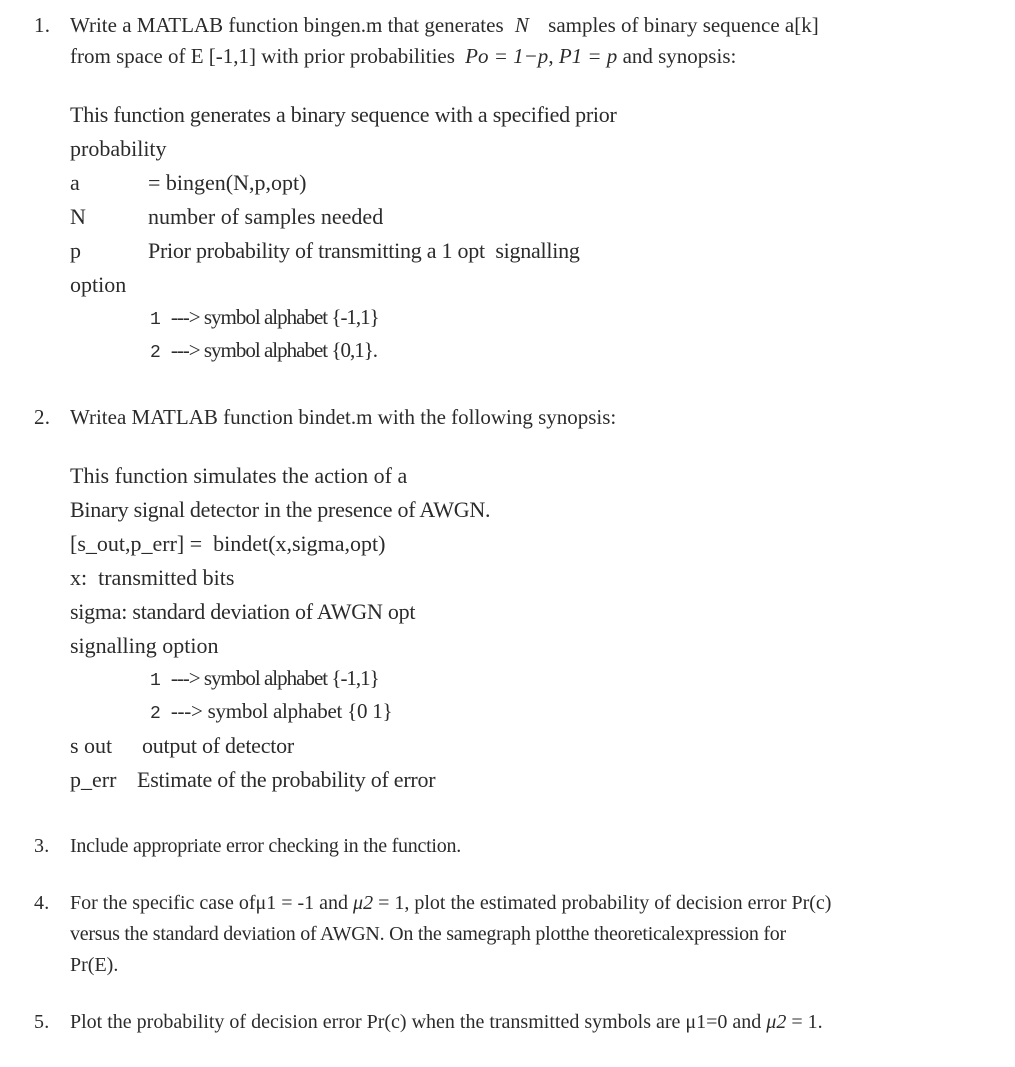 The height and width of the screenshot is (1067, 1015). Describe the element at coordinates (227, 182) in the screenshot. I see `bingen-arg-a-text: = bingen(N,p,opt)` at that location.